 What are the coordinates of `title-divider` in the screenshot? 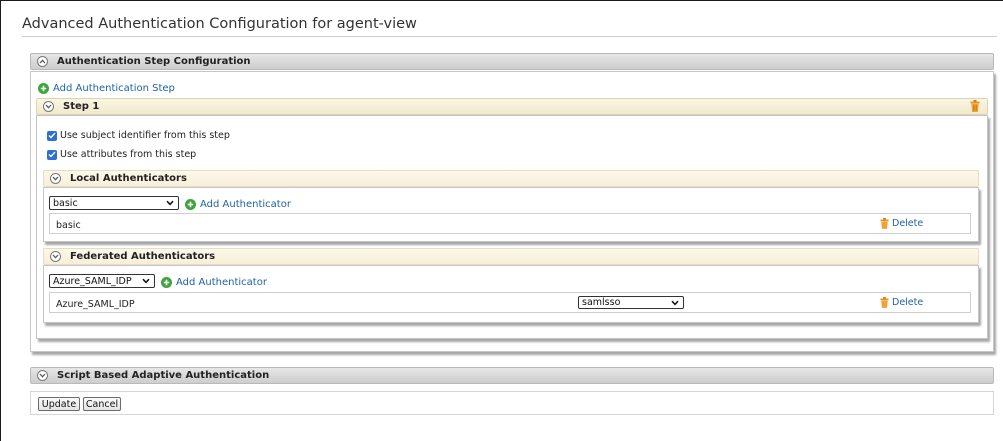 It's located at (509, 36).